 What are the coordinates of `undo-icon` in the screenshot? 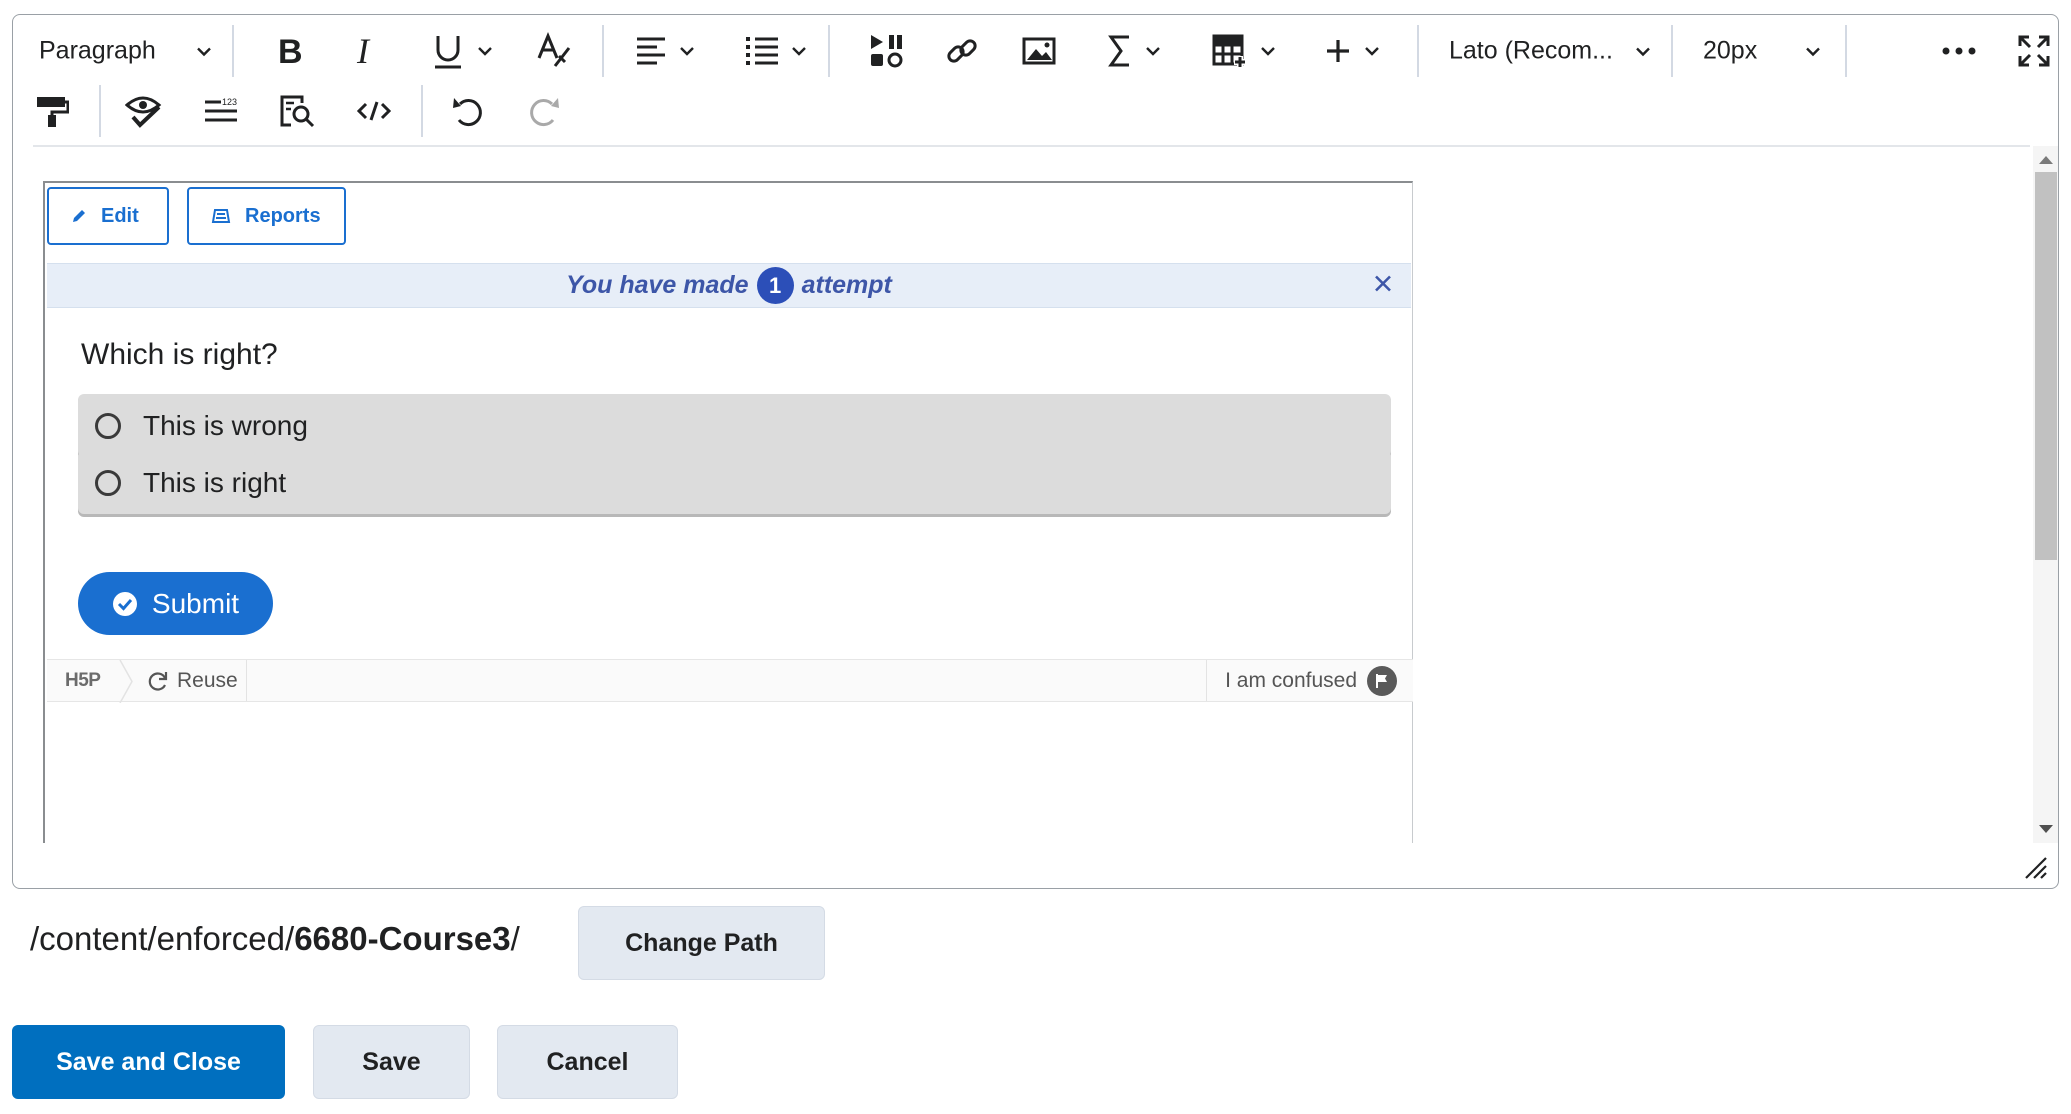 It's located at (467, 112).